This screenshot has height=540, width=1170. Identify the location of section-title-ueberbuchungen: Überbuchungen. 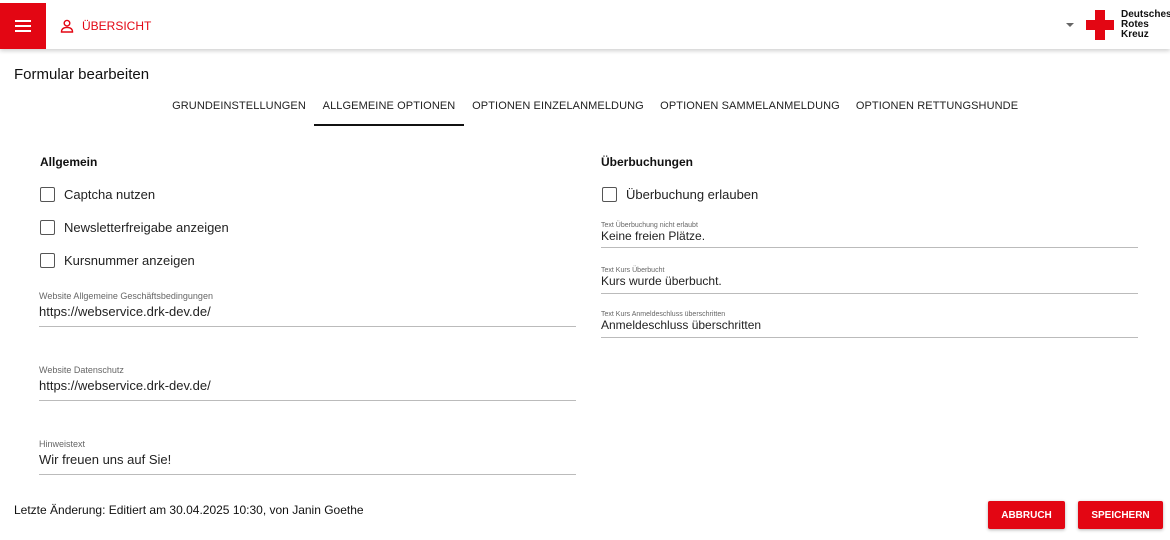
(647, 162).